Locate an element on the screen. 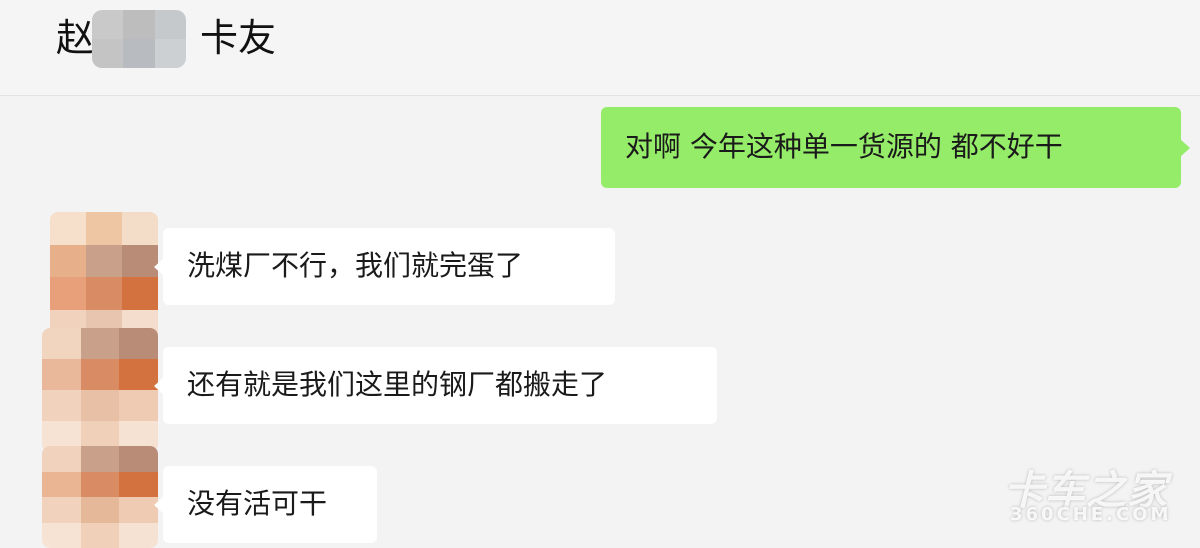 This screenshot has height=548, width=1200. message-text: 没有活可干 is located at coordinates (257, 503).